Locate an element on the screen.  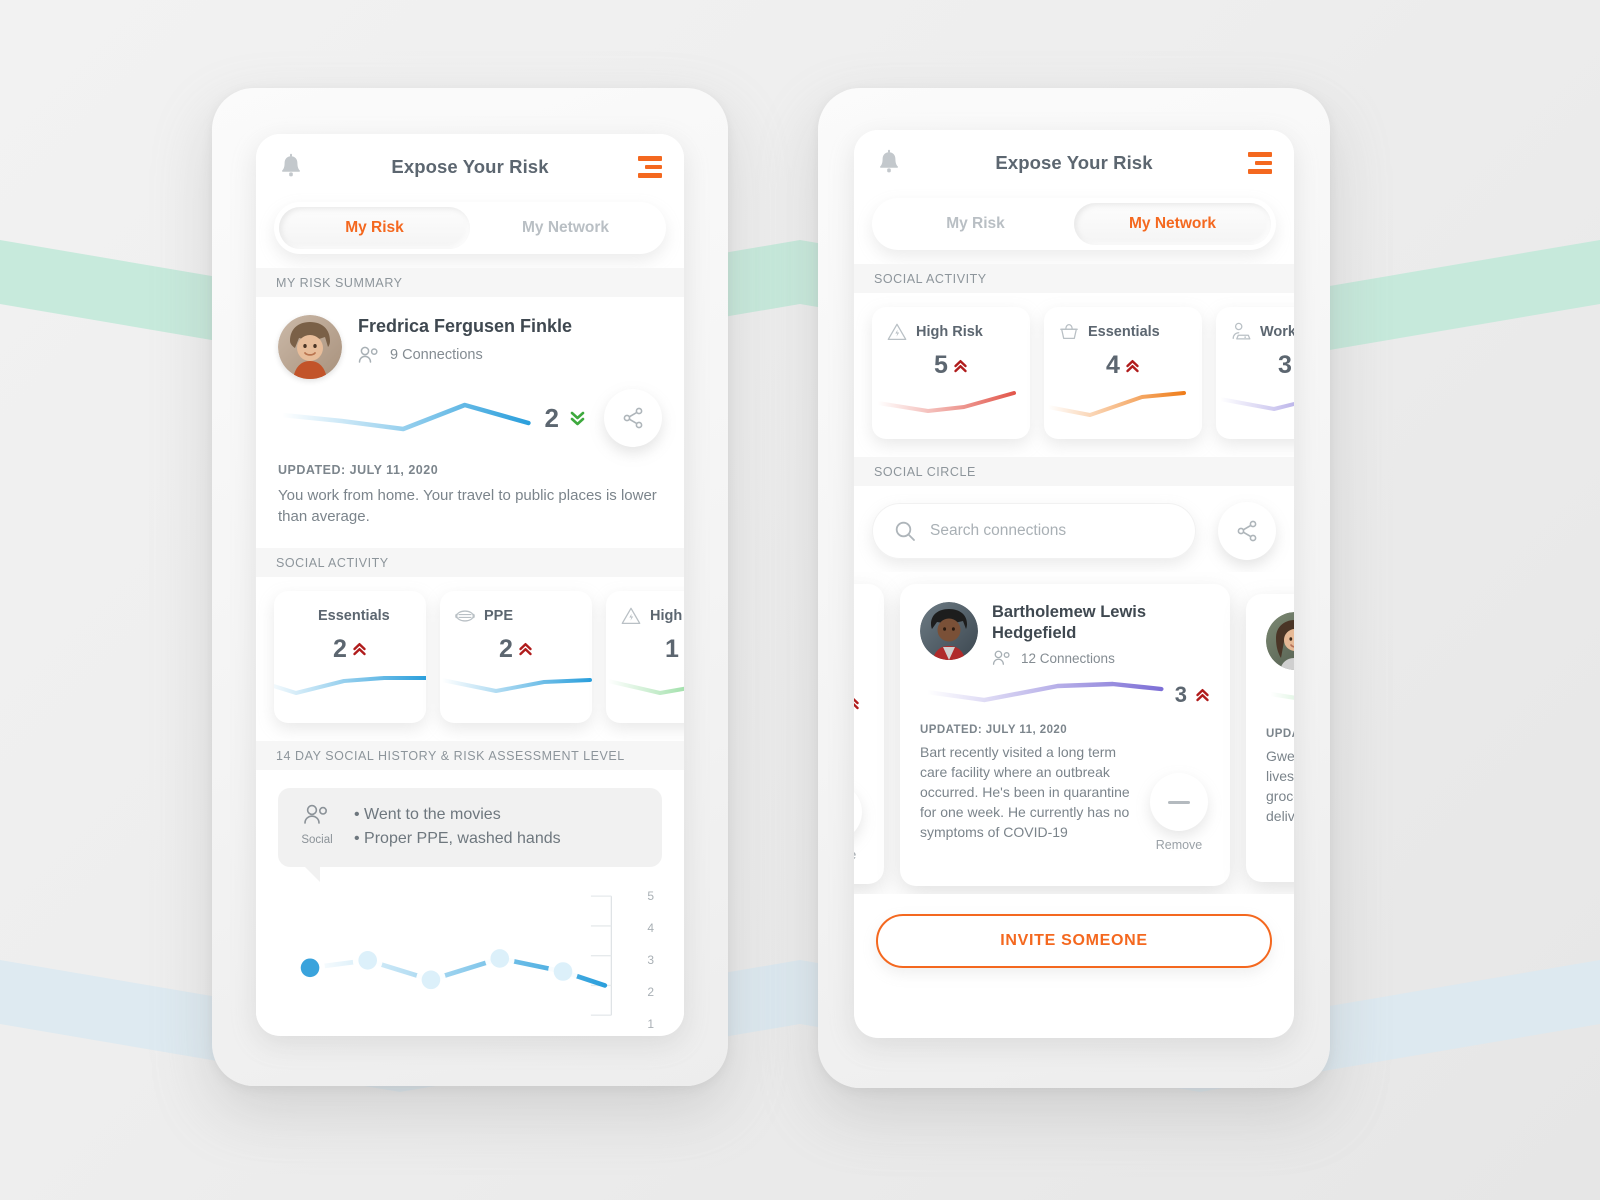
y-tick-label: 4 is located at coordinates (650, 927).